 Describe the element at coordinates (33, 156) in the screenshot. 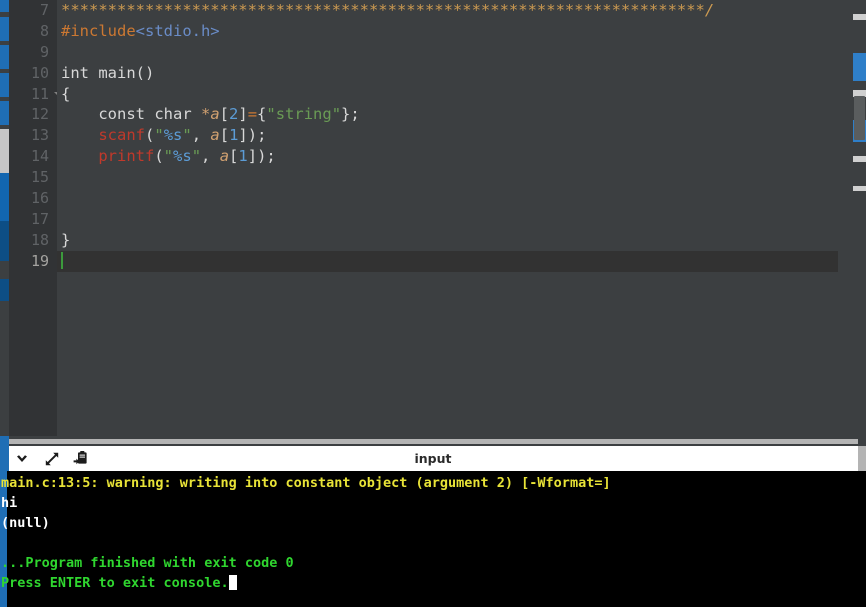

I see `line-number: 14` at that location.